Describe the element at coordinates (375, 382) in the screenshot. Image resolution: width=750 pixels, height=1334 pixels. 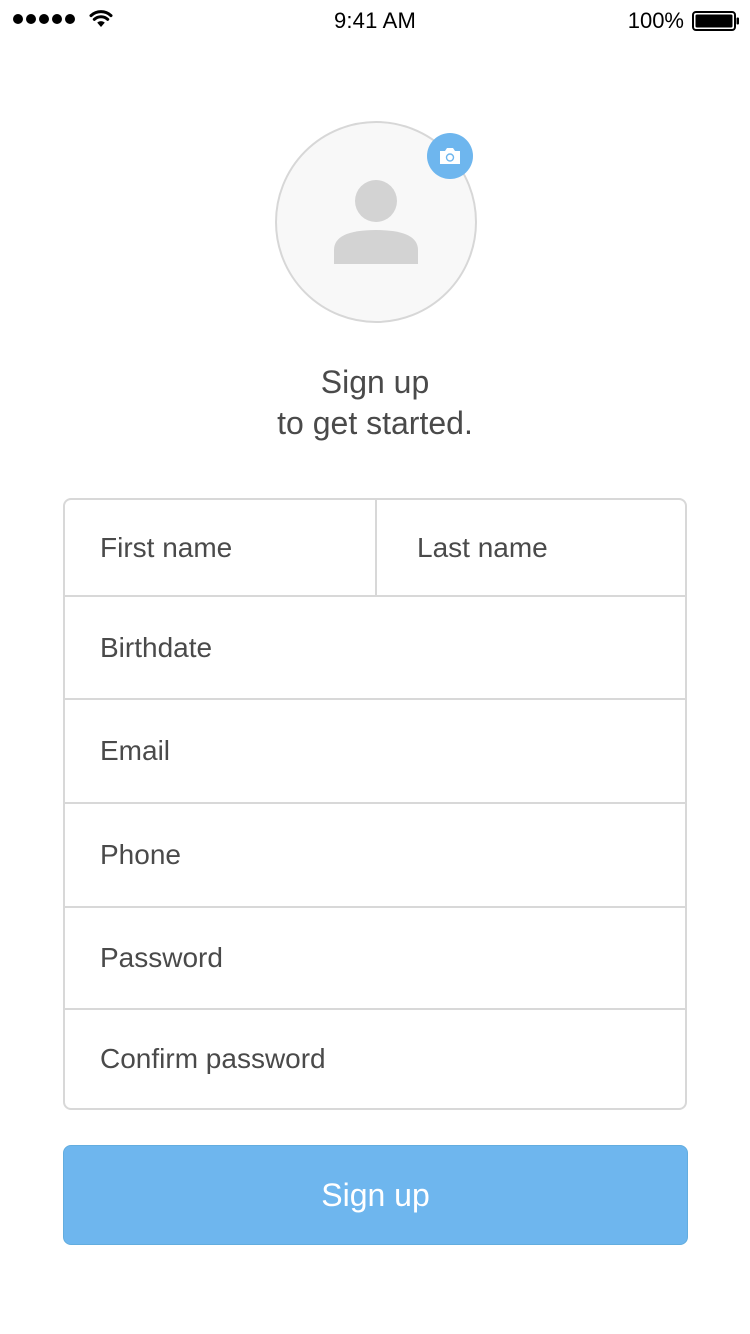
I see `heading-title: Sign up` at that location.